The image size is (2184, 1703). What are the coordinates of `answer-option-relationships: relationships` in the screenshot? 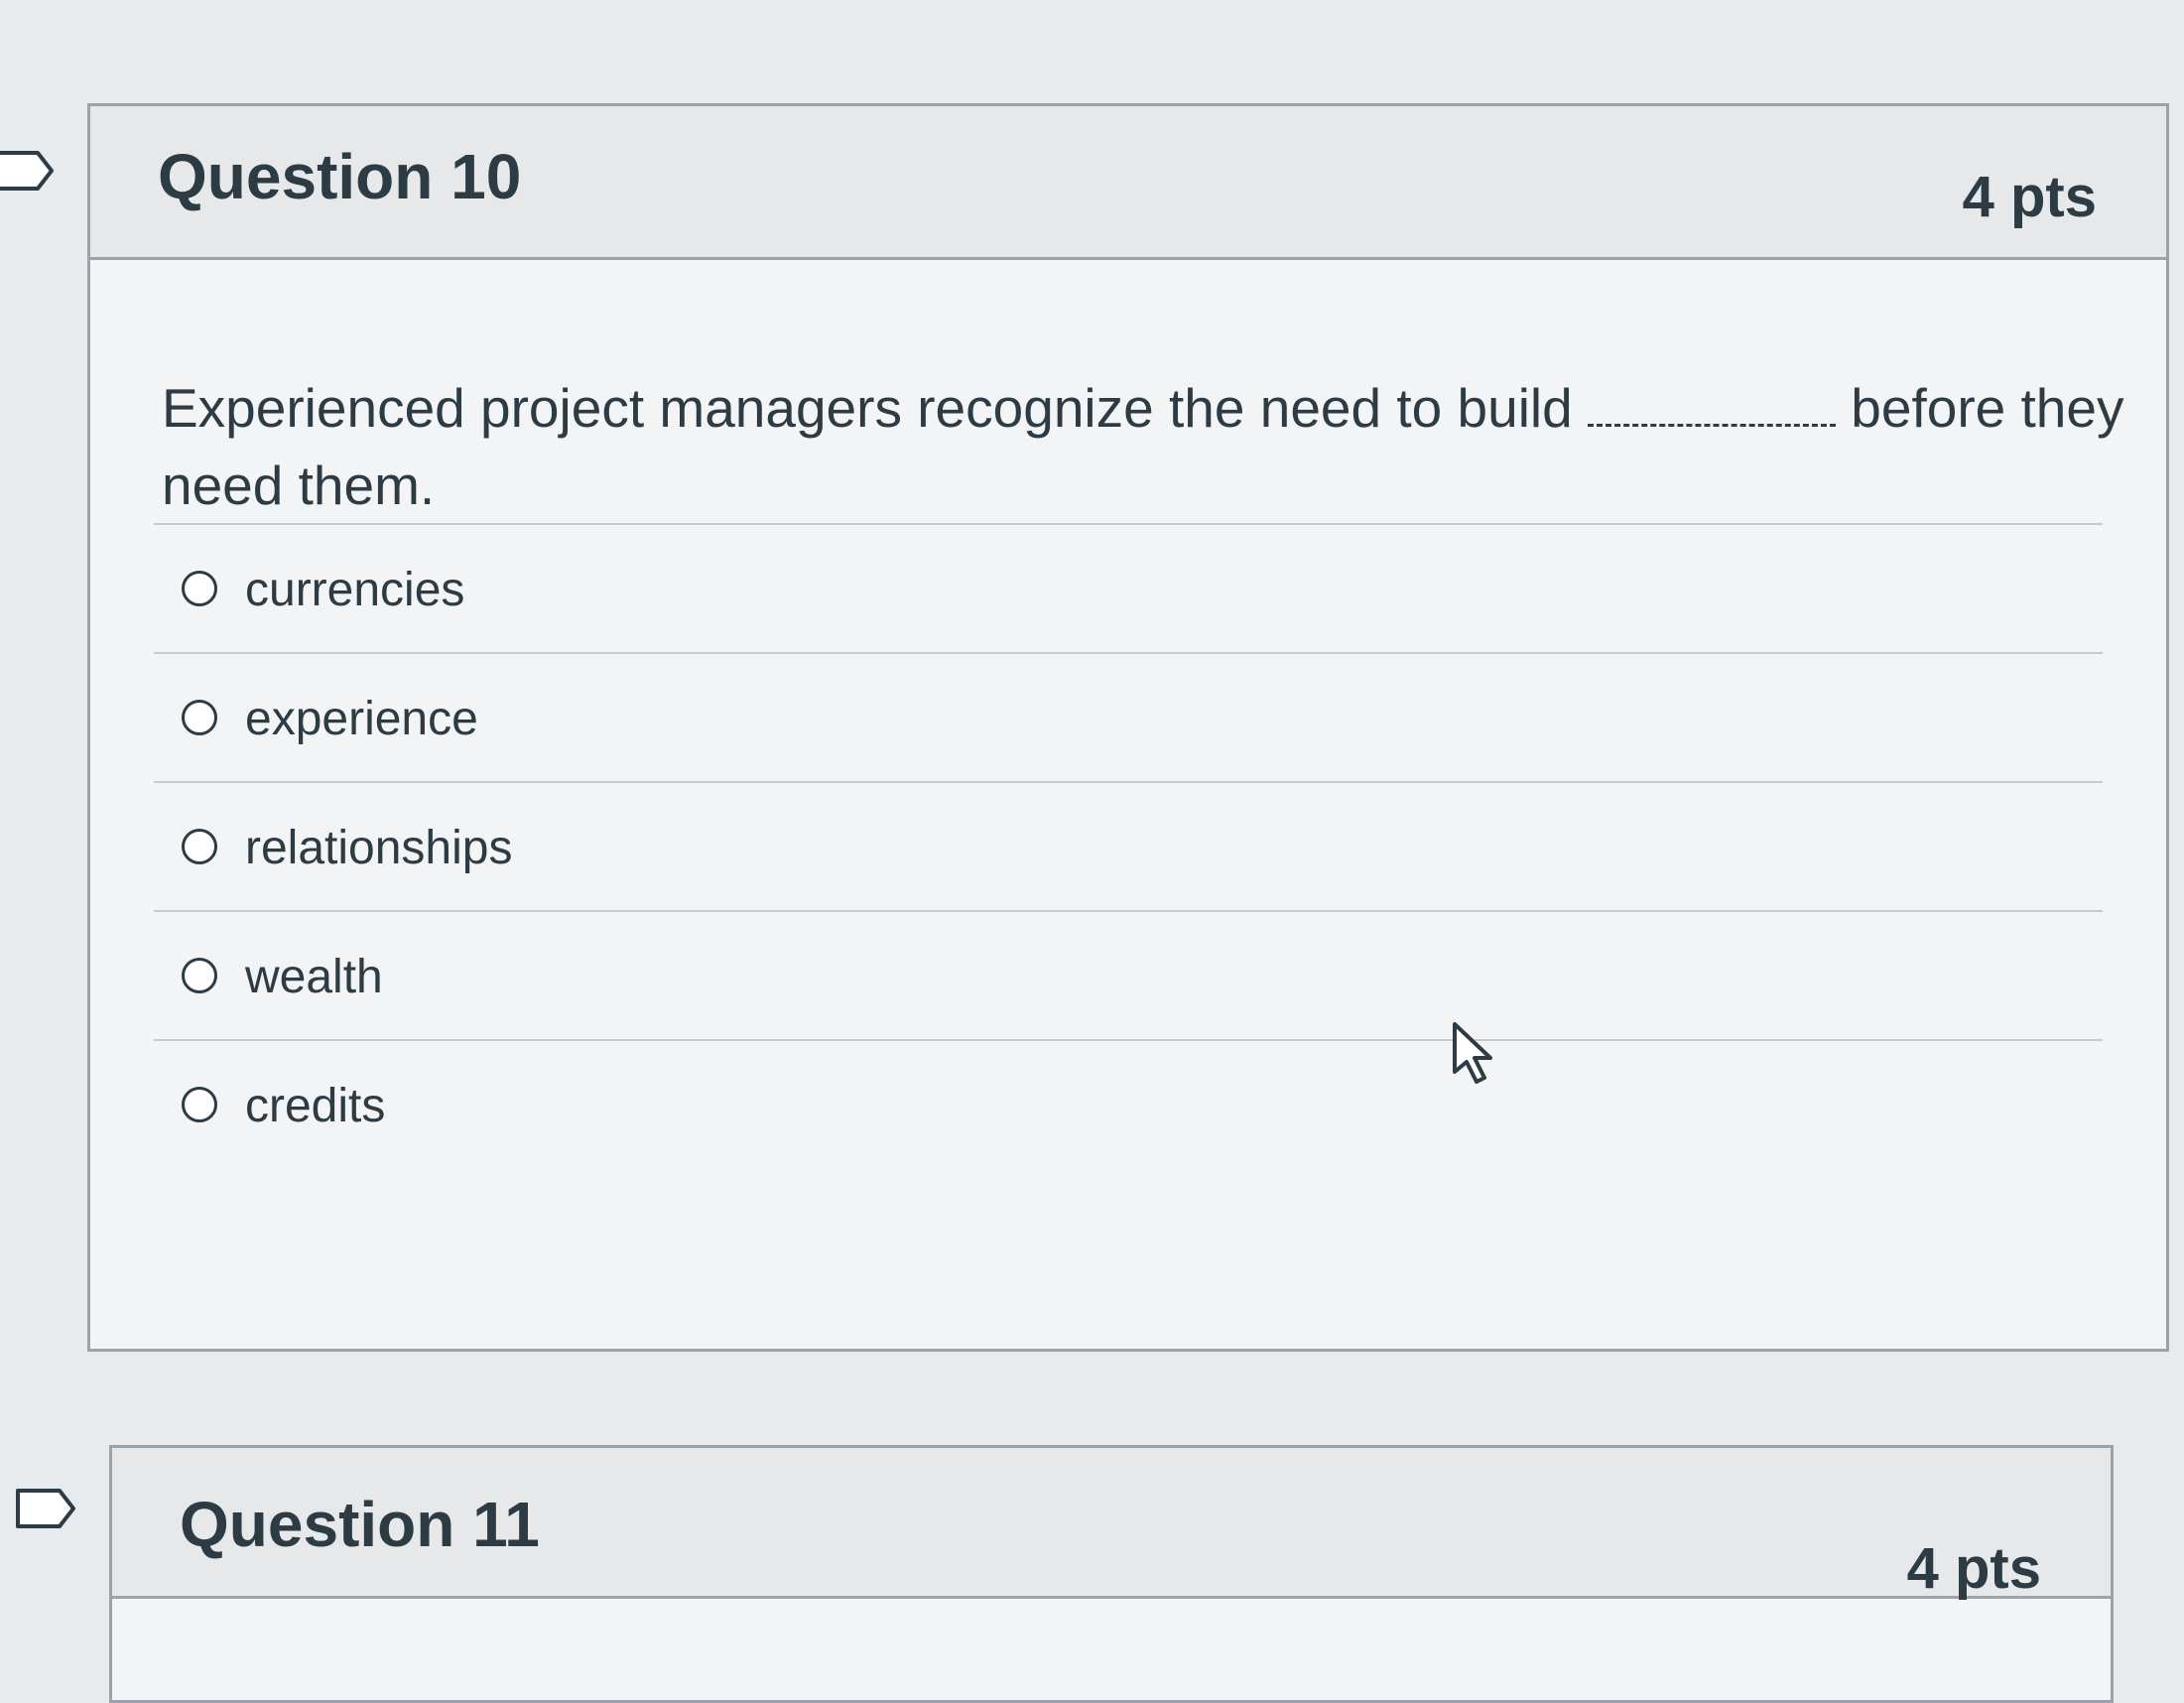 It's located at (1128, 845).